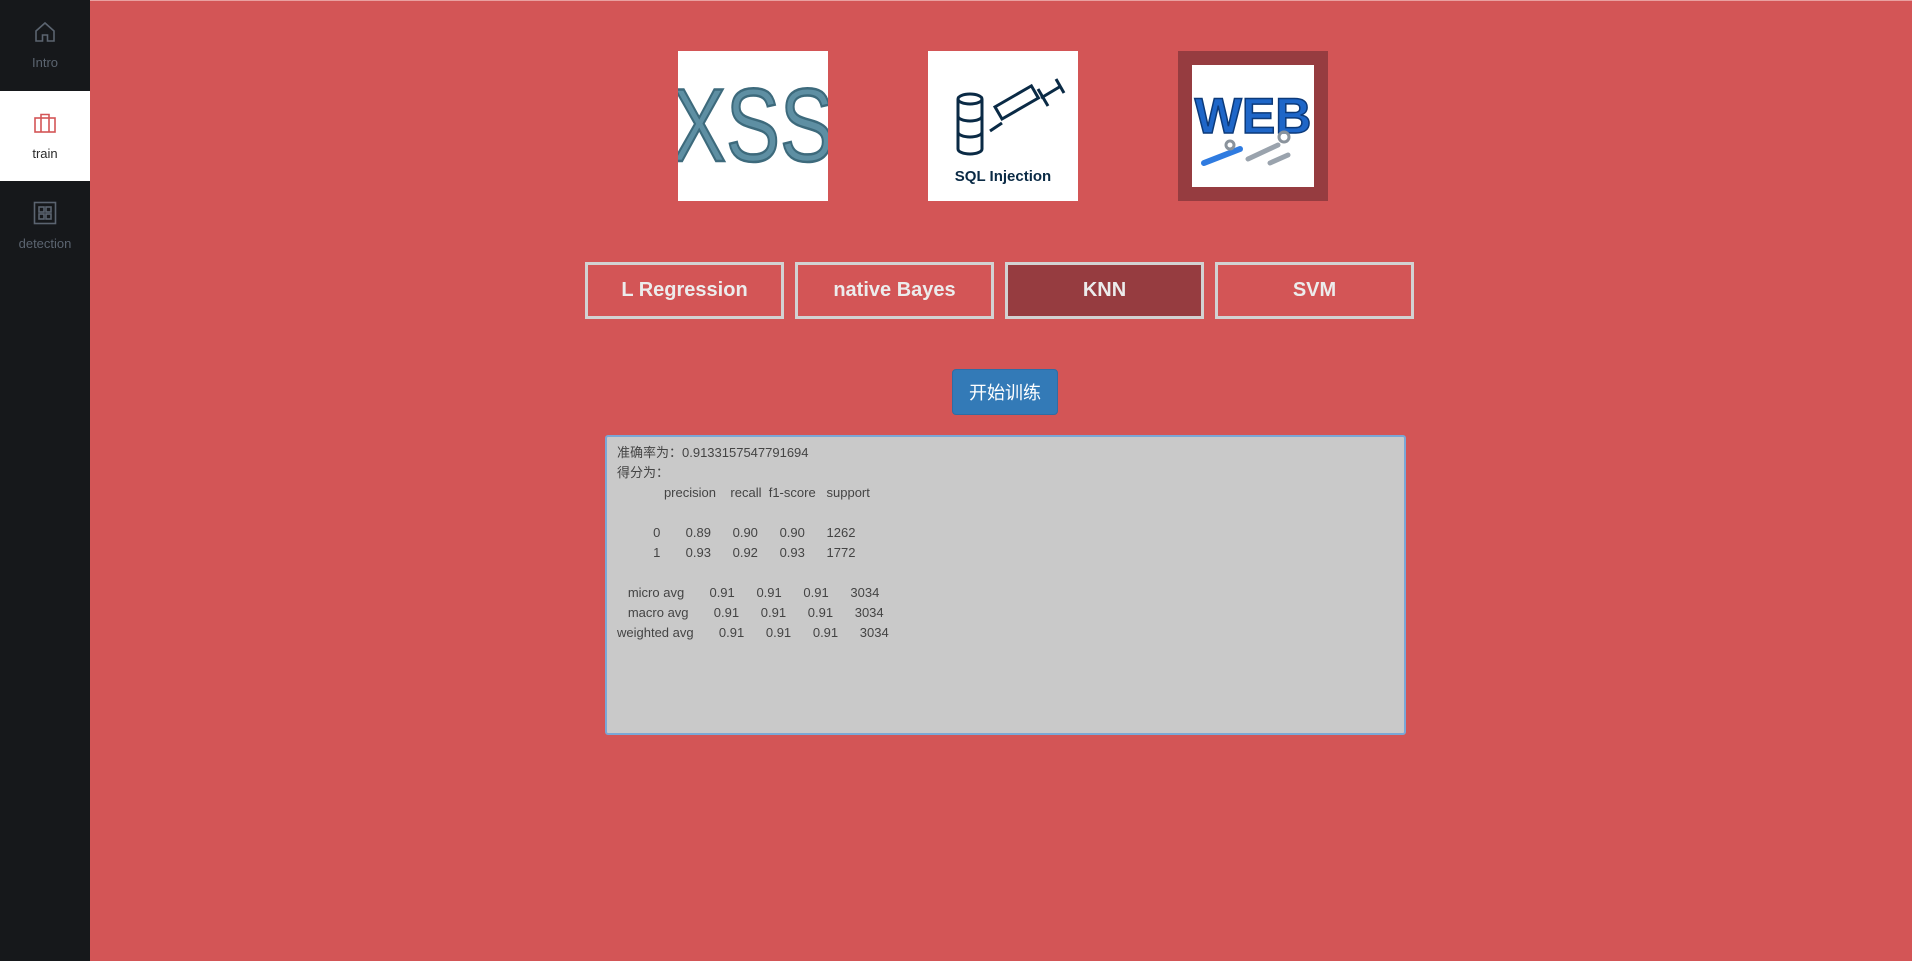 The image size is (1912, 961). What do you see at coordinates (750, 612) in the screenshot?
I see `report-line: macro avg 0.91 0.91 0.91 3034` at bounding box center [750, 612].